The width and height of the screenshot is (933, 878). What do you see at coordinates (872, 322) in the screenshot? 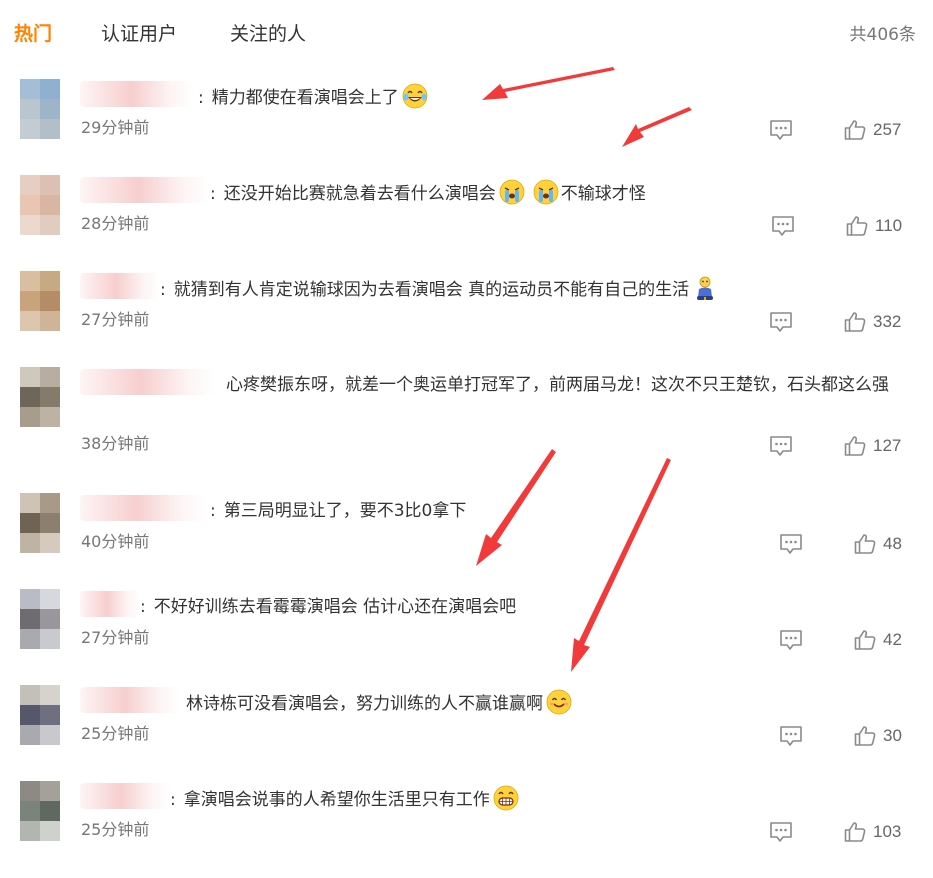
I see `like-button: 332` at bounding box center [872, 322].